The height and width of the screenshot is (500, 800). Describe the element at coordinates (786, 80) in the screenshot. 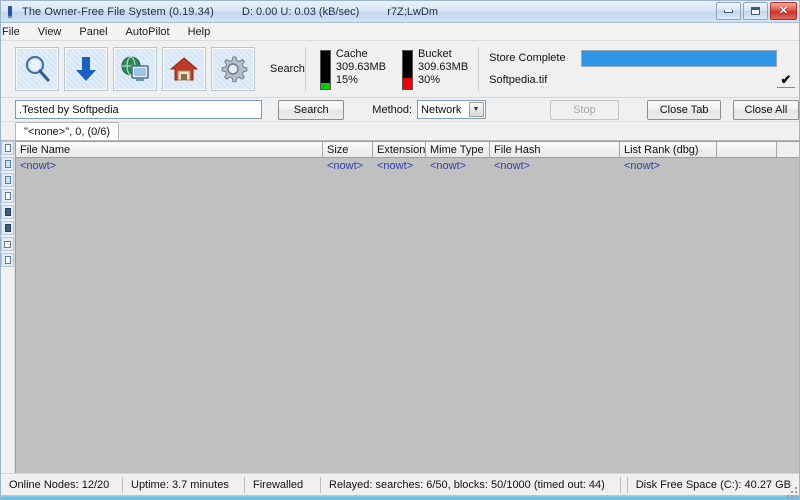

I see `store-check-icon: ✔` at that location.